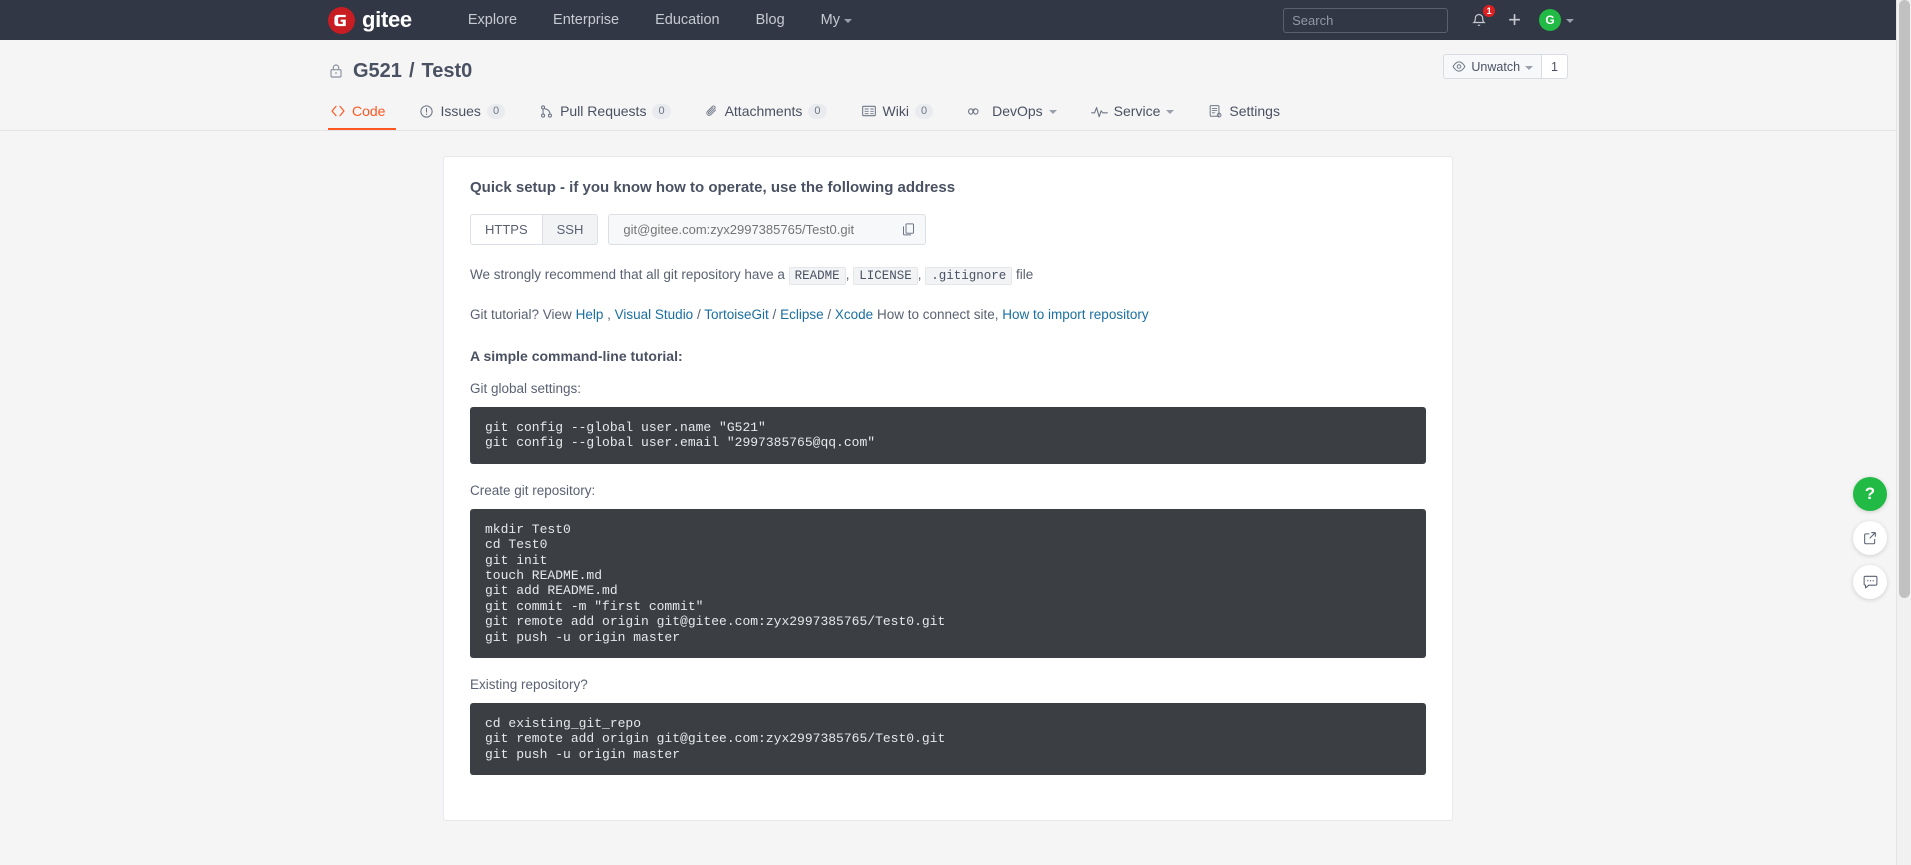 The width and height of the screenshot is (1911, 865). I want to click on xcode-link: Xcode, so click(854, 314).